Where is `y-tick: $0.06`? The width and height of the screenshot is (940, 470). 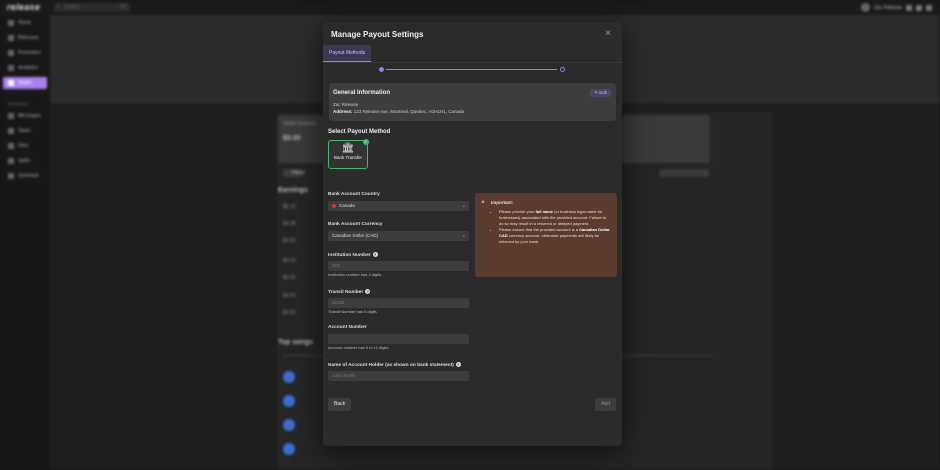
y-tick: $0.06 is located at coordinates (289, 241).